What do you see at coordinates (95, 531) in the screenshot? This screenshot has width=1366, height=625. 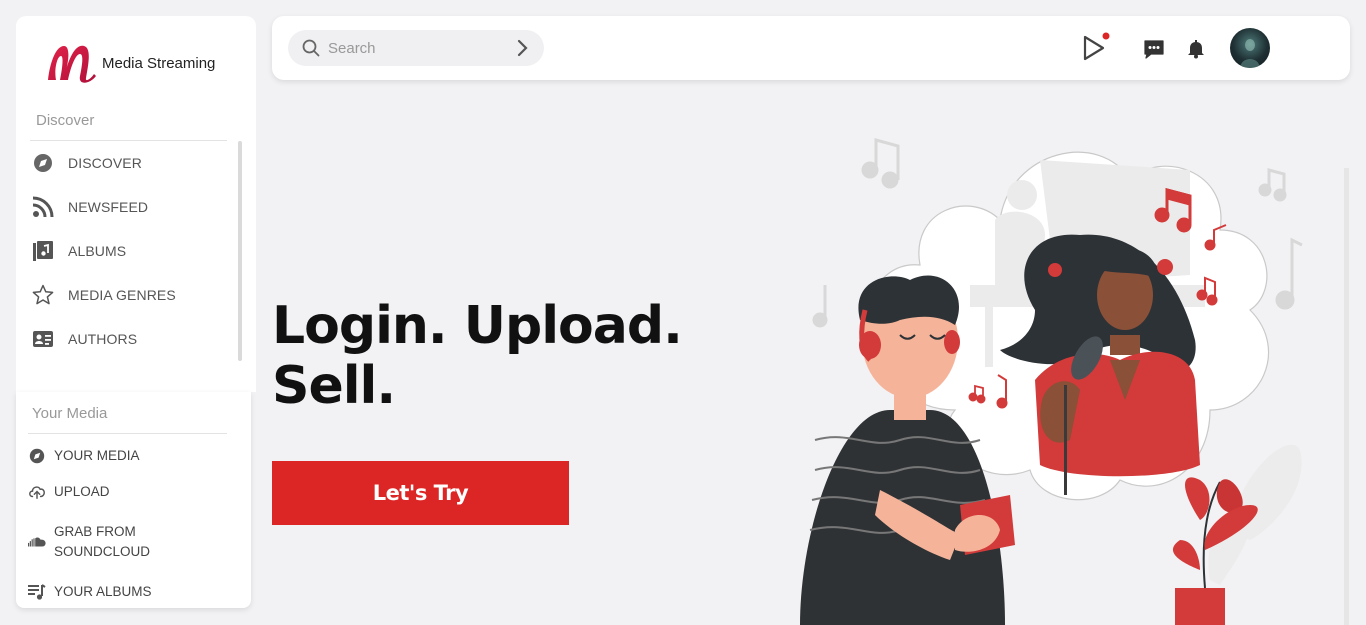 I see `sidebar-item-label-line1: GRAB FROM` at bounding box center [95, 531].